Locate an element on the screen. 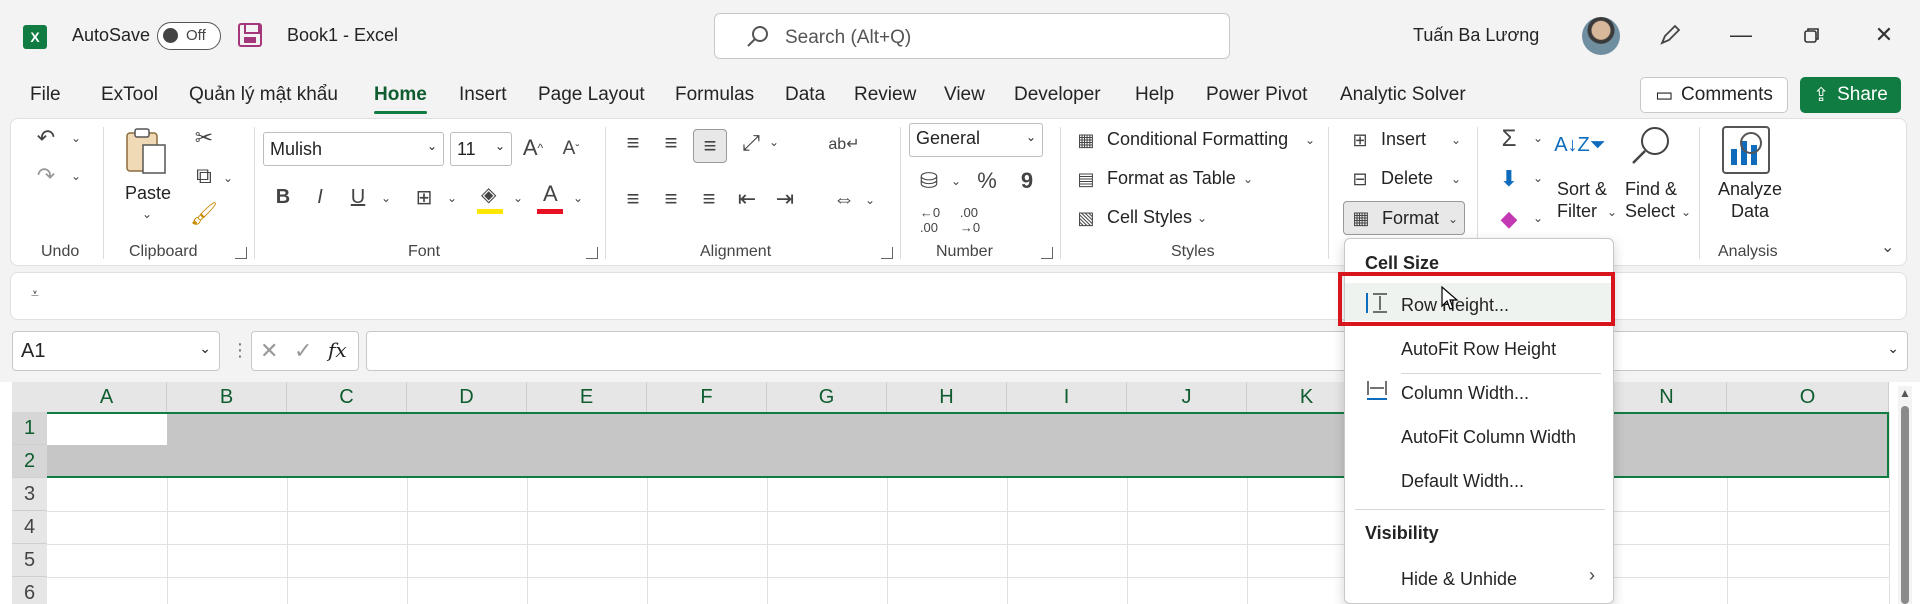 This screenshot has width=1920, height=604. customize-qat-icon: ⩡ is located at coordinates (35, 293).